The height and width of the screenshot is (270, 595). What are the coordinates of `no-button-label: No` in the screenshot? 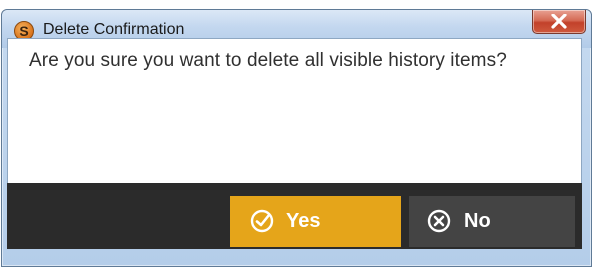 It's located at (477, 221).